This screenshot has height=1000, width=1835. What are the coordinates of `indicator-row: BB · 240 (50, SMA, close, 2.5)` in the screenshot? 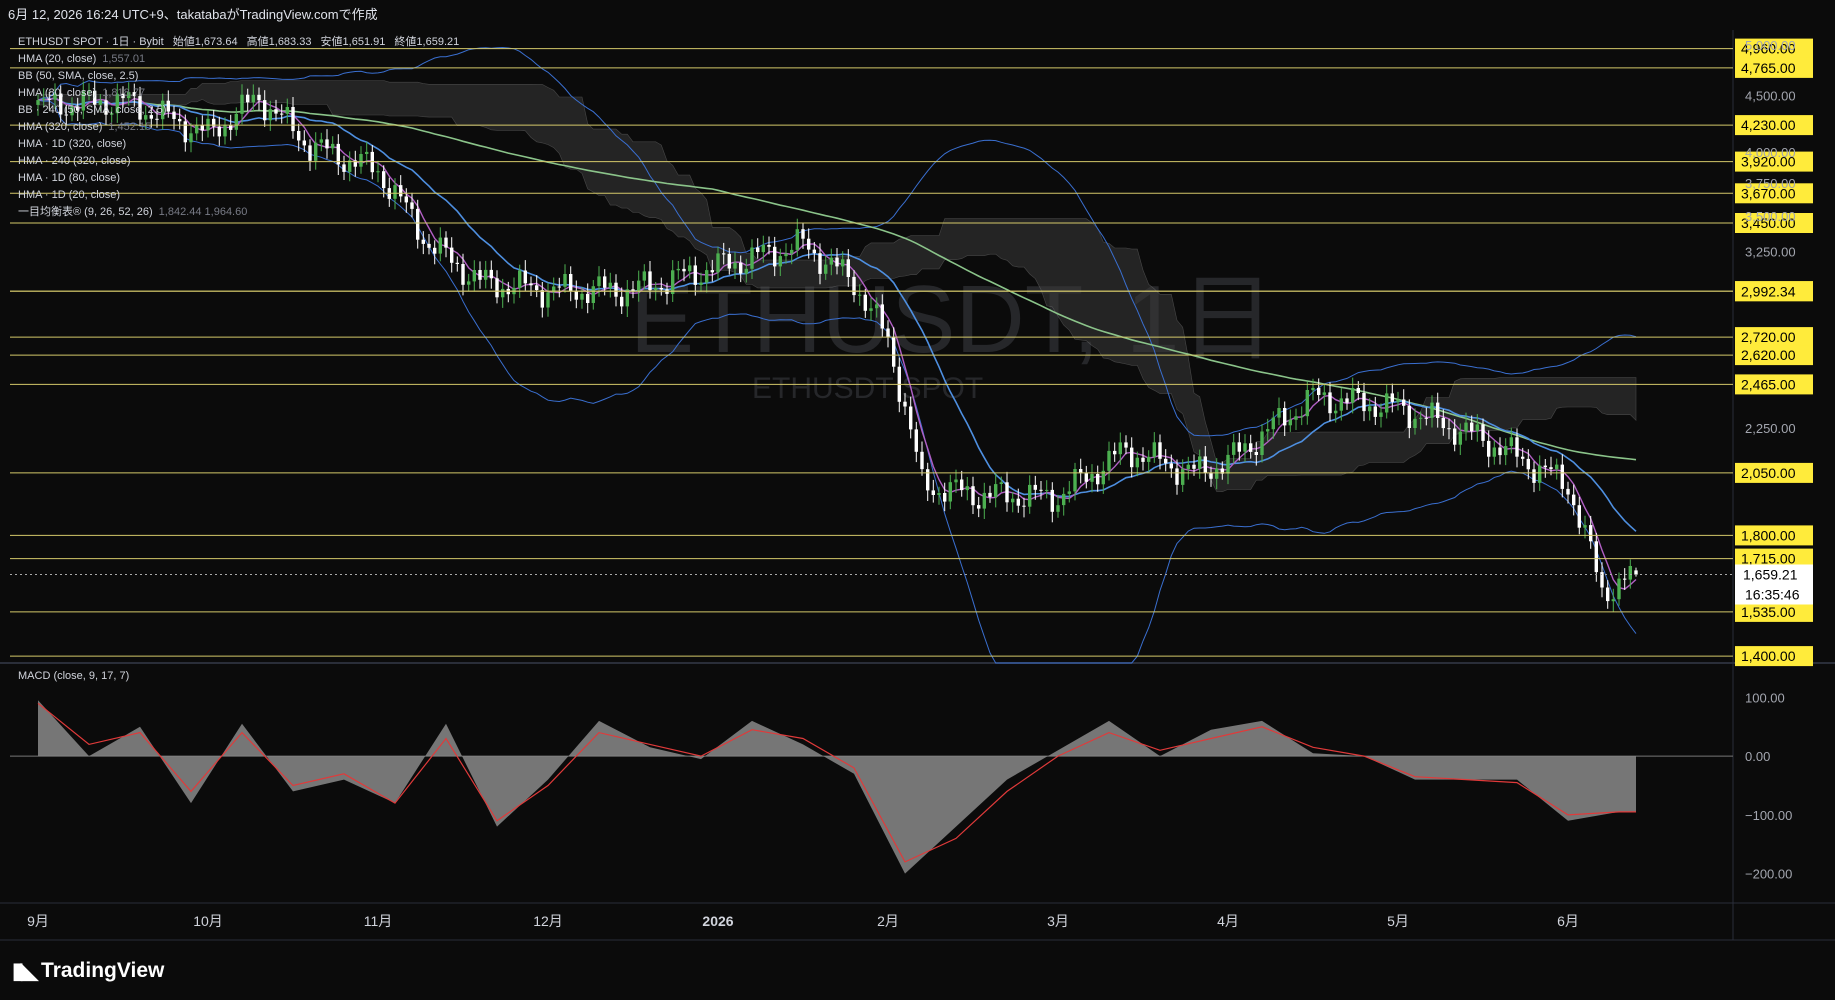 It's located at (238, 110).